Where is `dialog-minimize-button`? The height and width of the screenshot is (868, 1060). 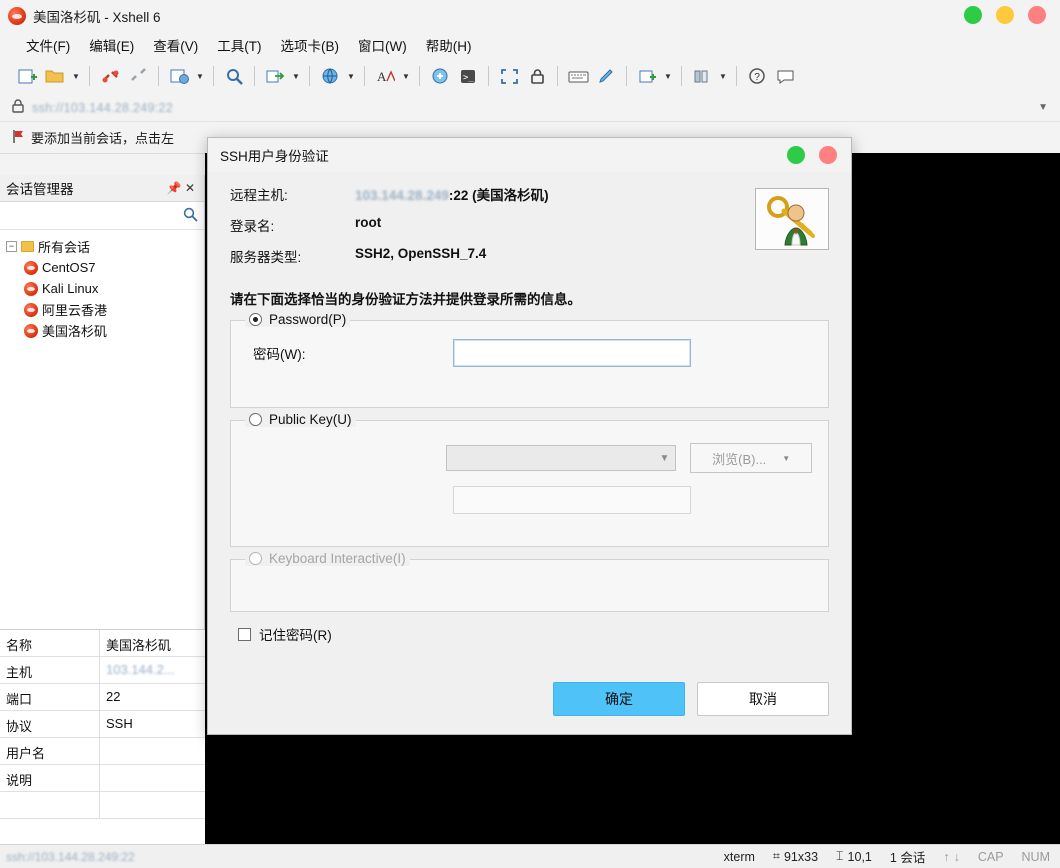
dialog-minimize-button is located at coordinates (796, 155).